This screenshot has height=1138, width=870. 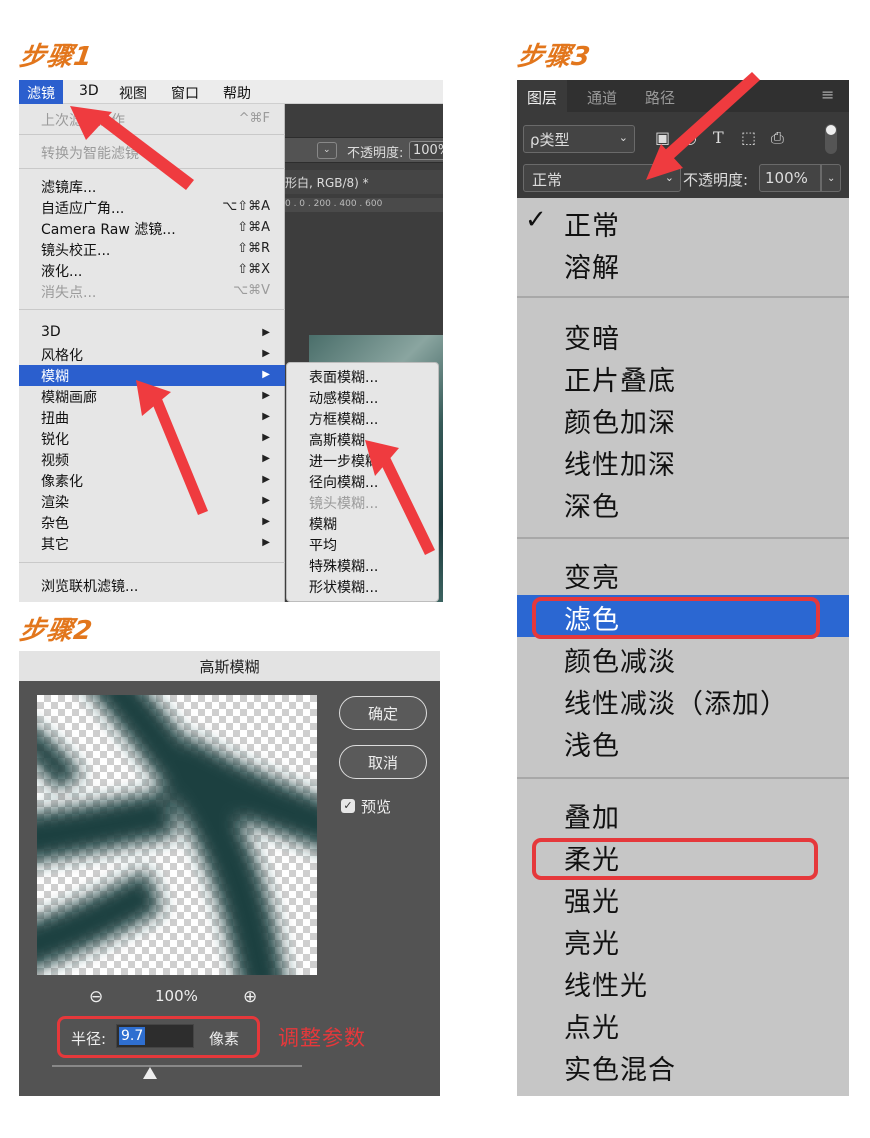 What do you see at coordinates (748, 137) in the screenshot?
I see `shape-filter-icon: ⬚` at bounding box center [748, 137].